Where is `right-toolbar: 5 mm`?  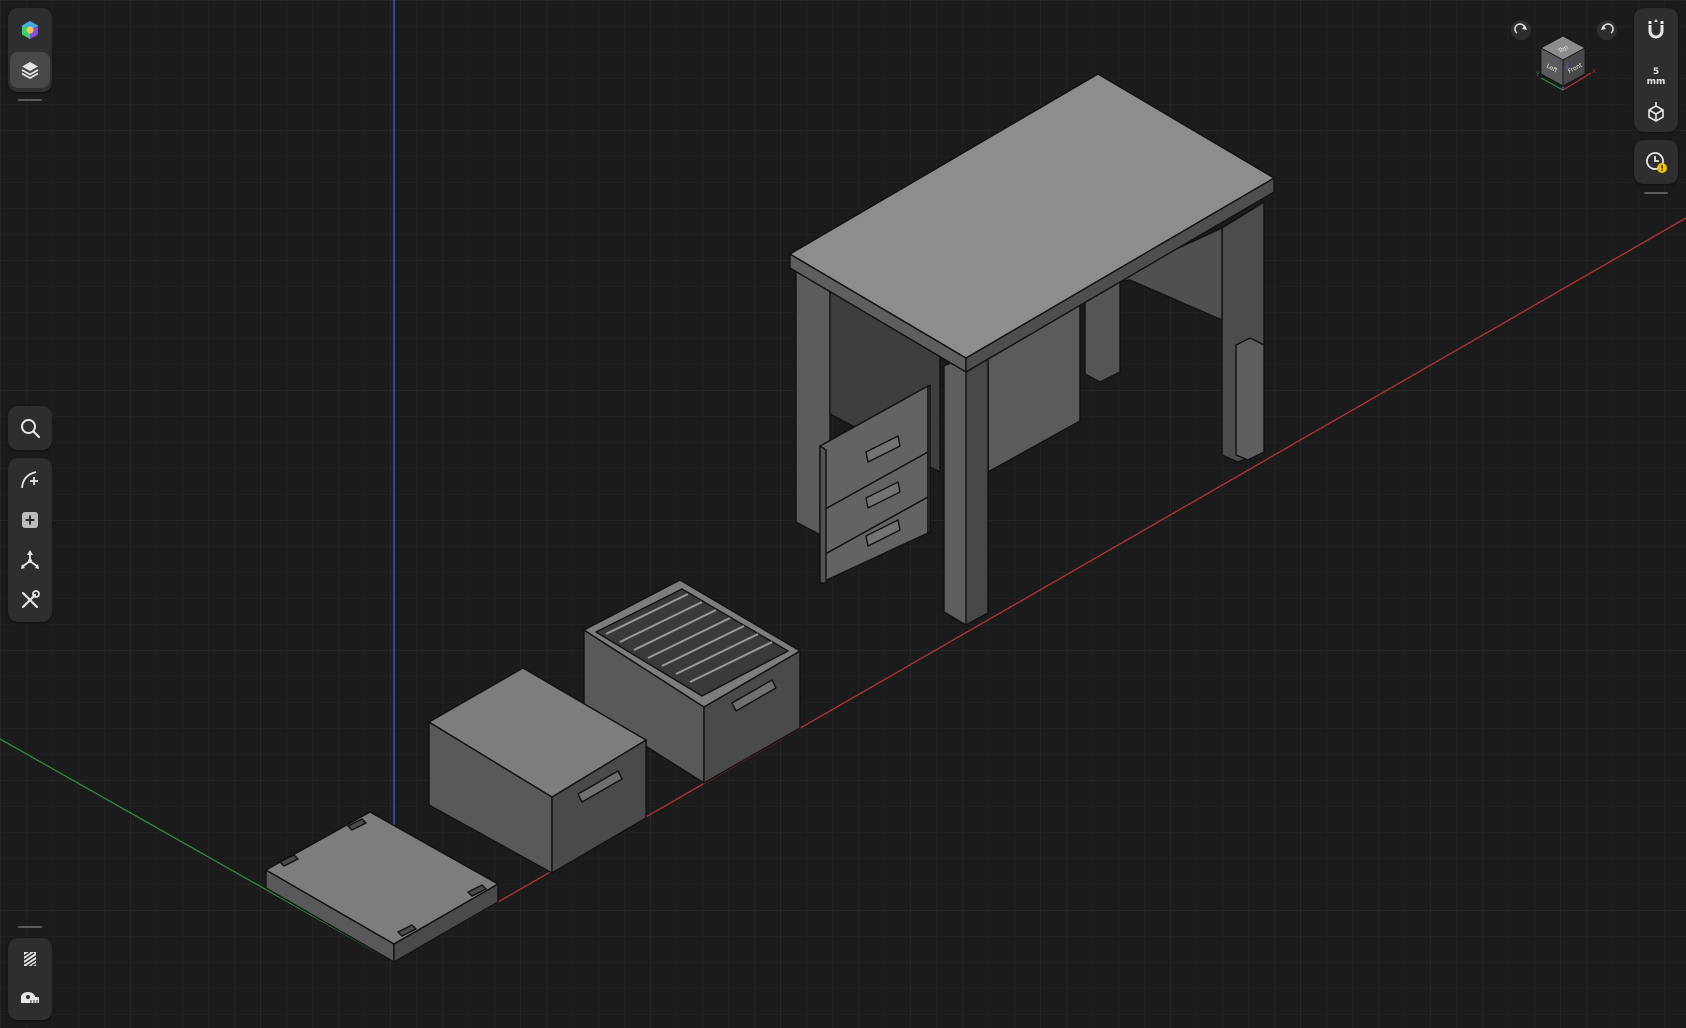 right-toolbar: 5 mm is located at coordinates (1656, 70).